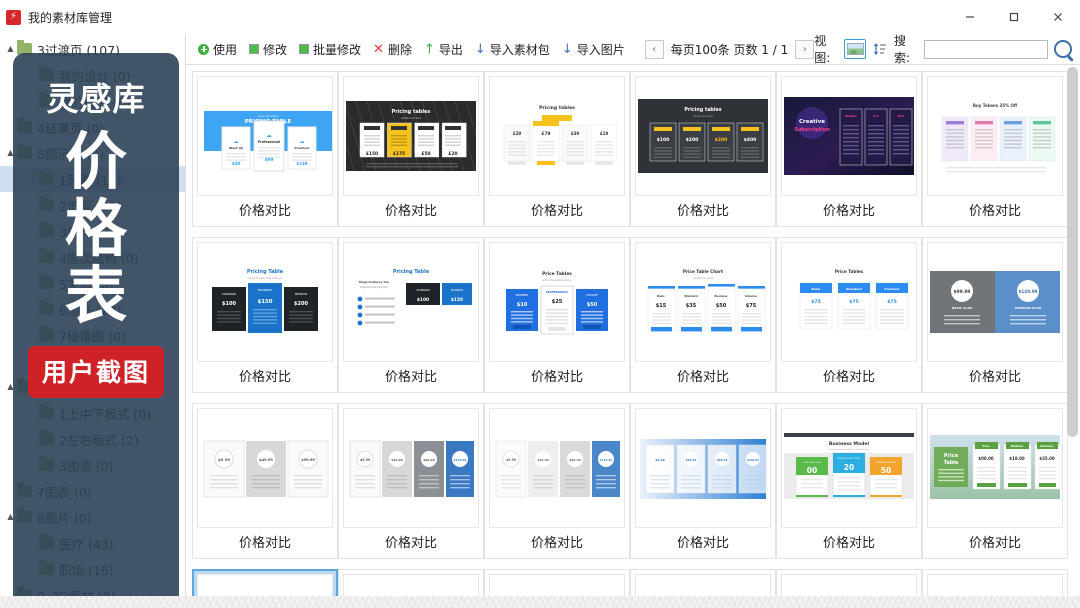 The height and width of the screenshot is (608, 1080). What do you see at coordinates (224, 459) in the screenshot?
I see `svg-text: $9.99` at bounding box center [224, 459].